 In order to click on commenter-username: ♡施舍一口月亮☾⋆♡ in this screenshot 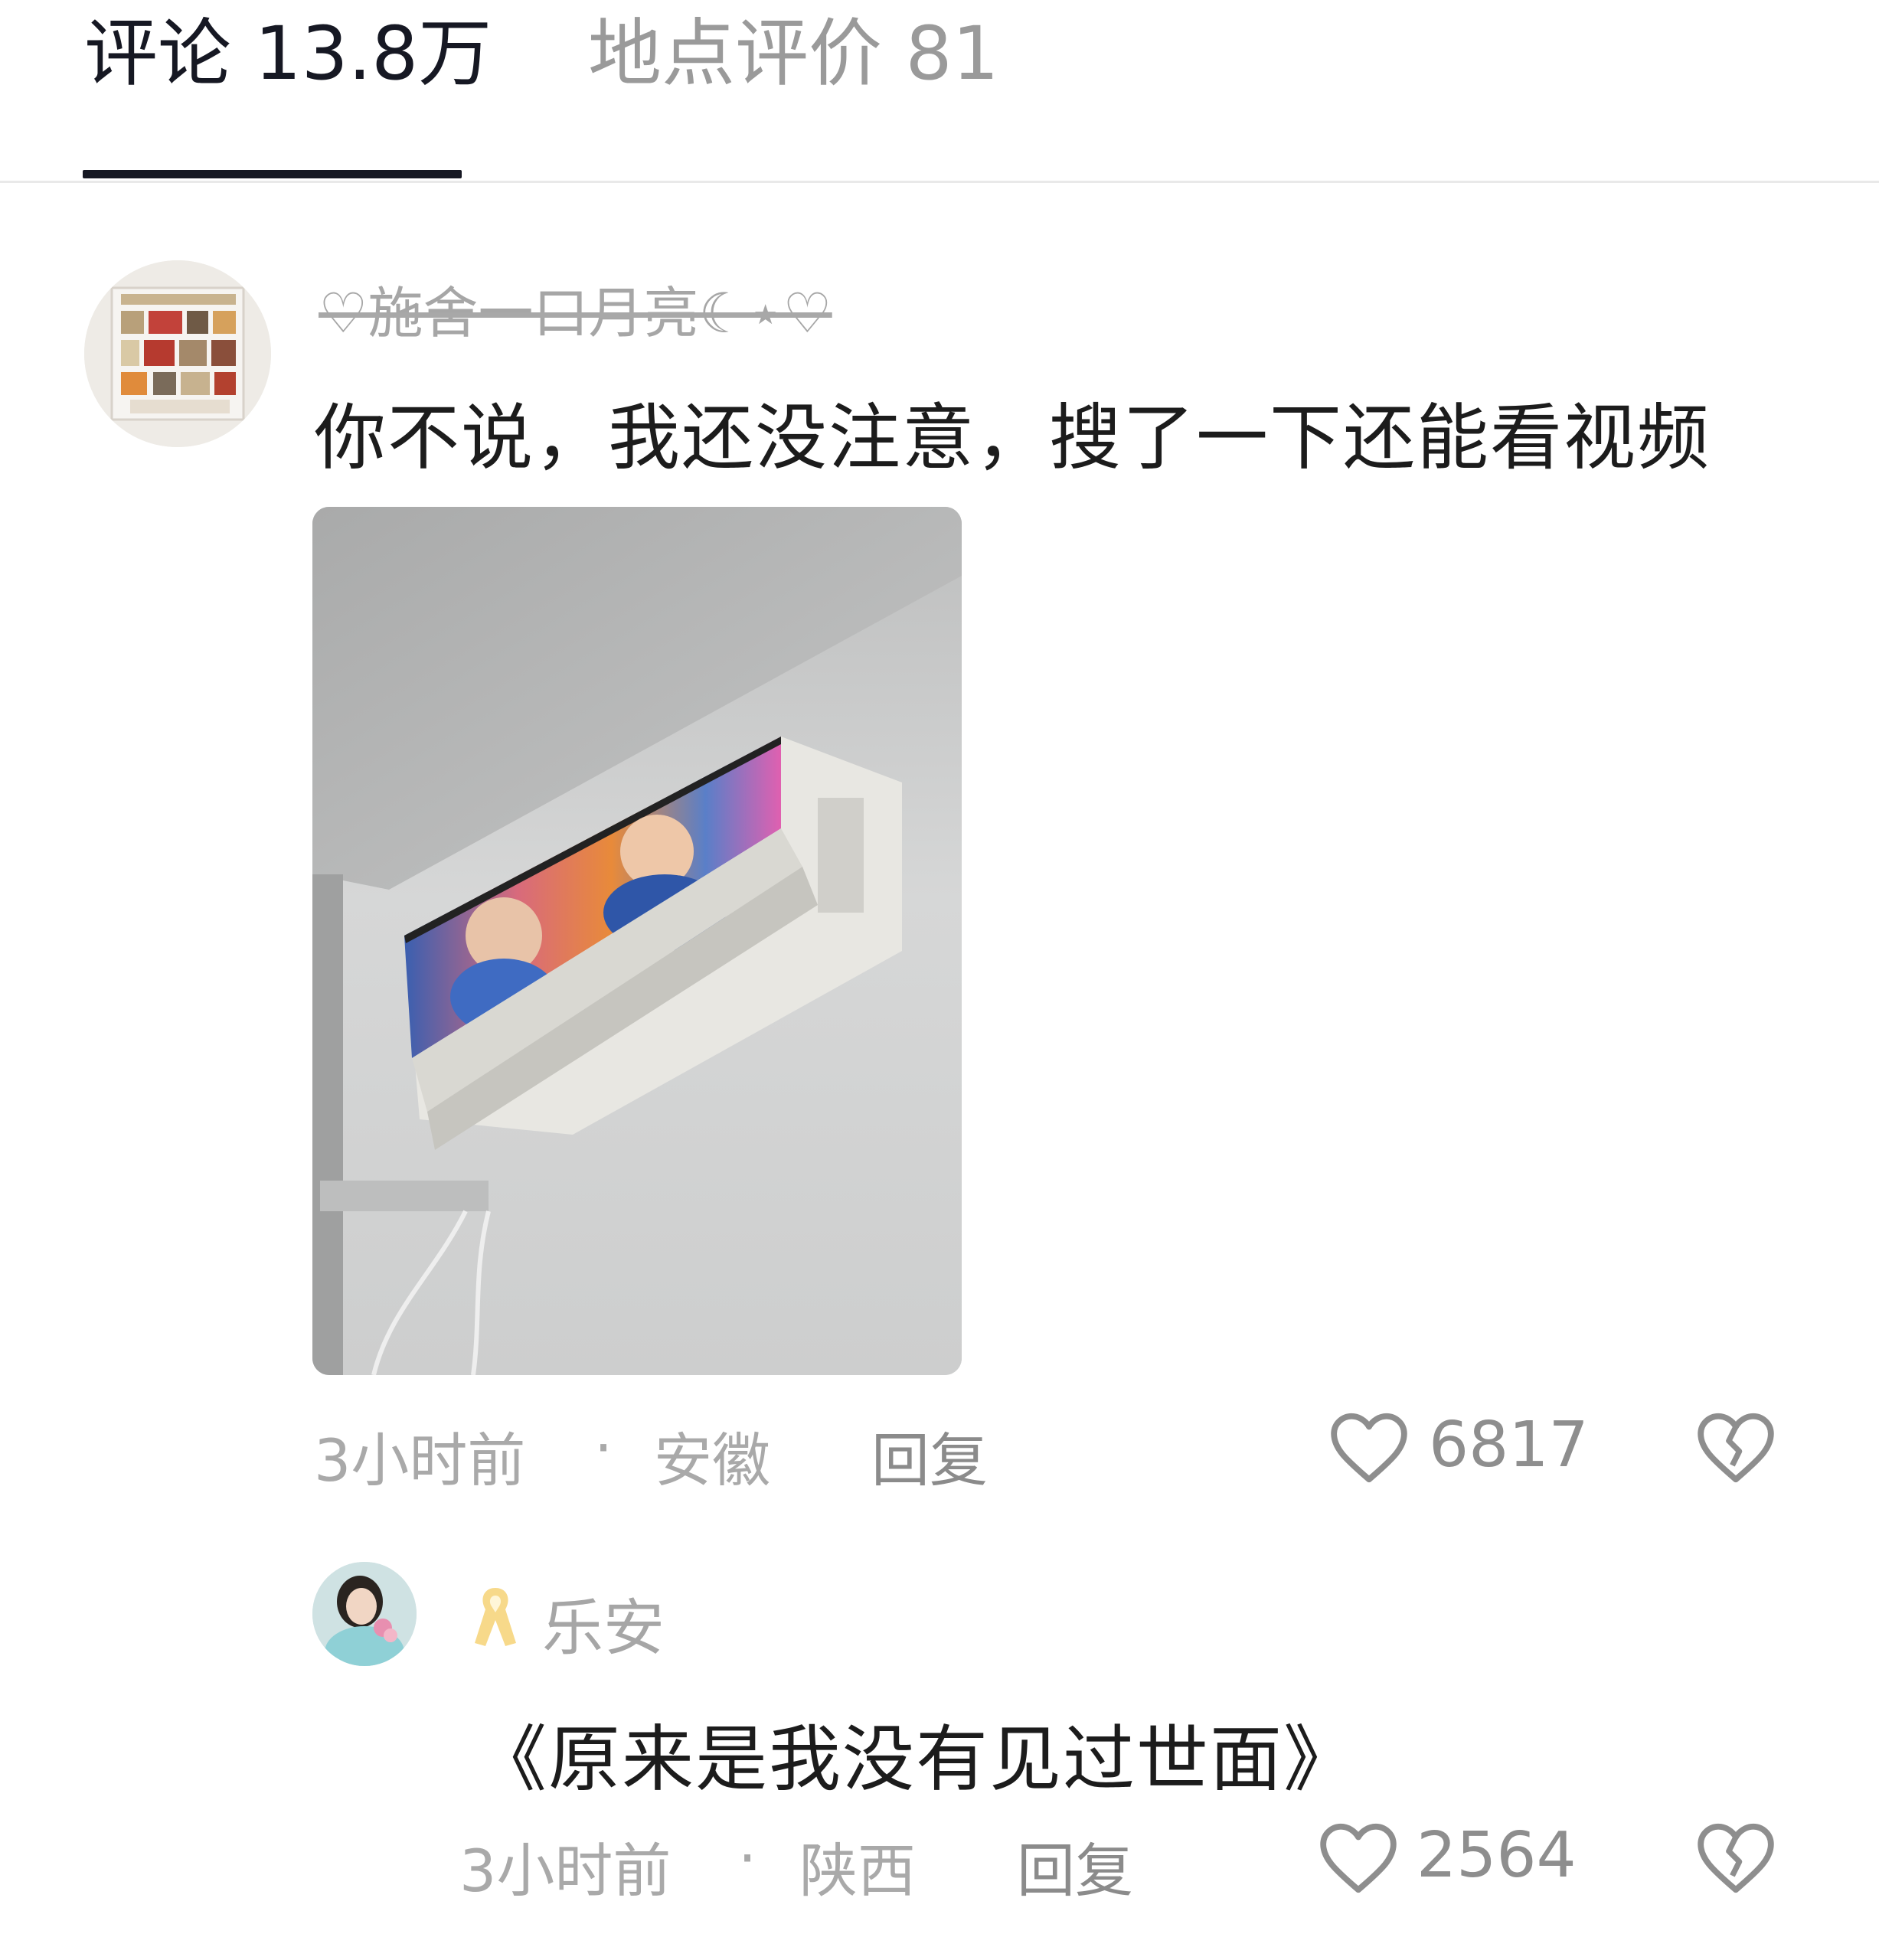, I will do `click(575, 308)`.